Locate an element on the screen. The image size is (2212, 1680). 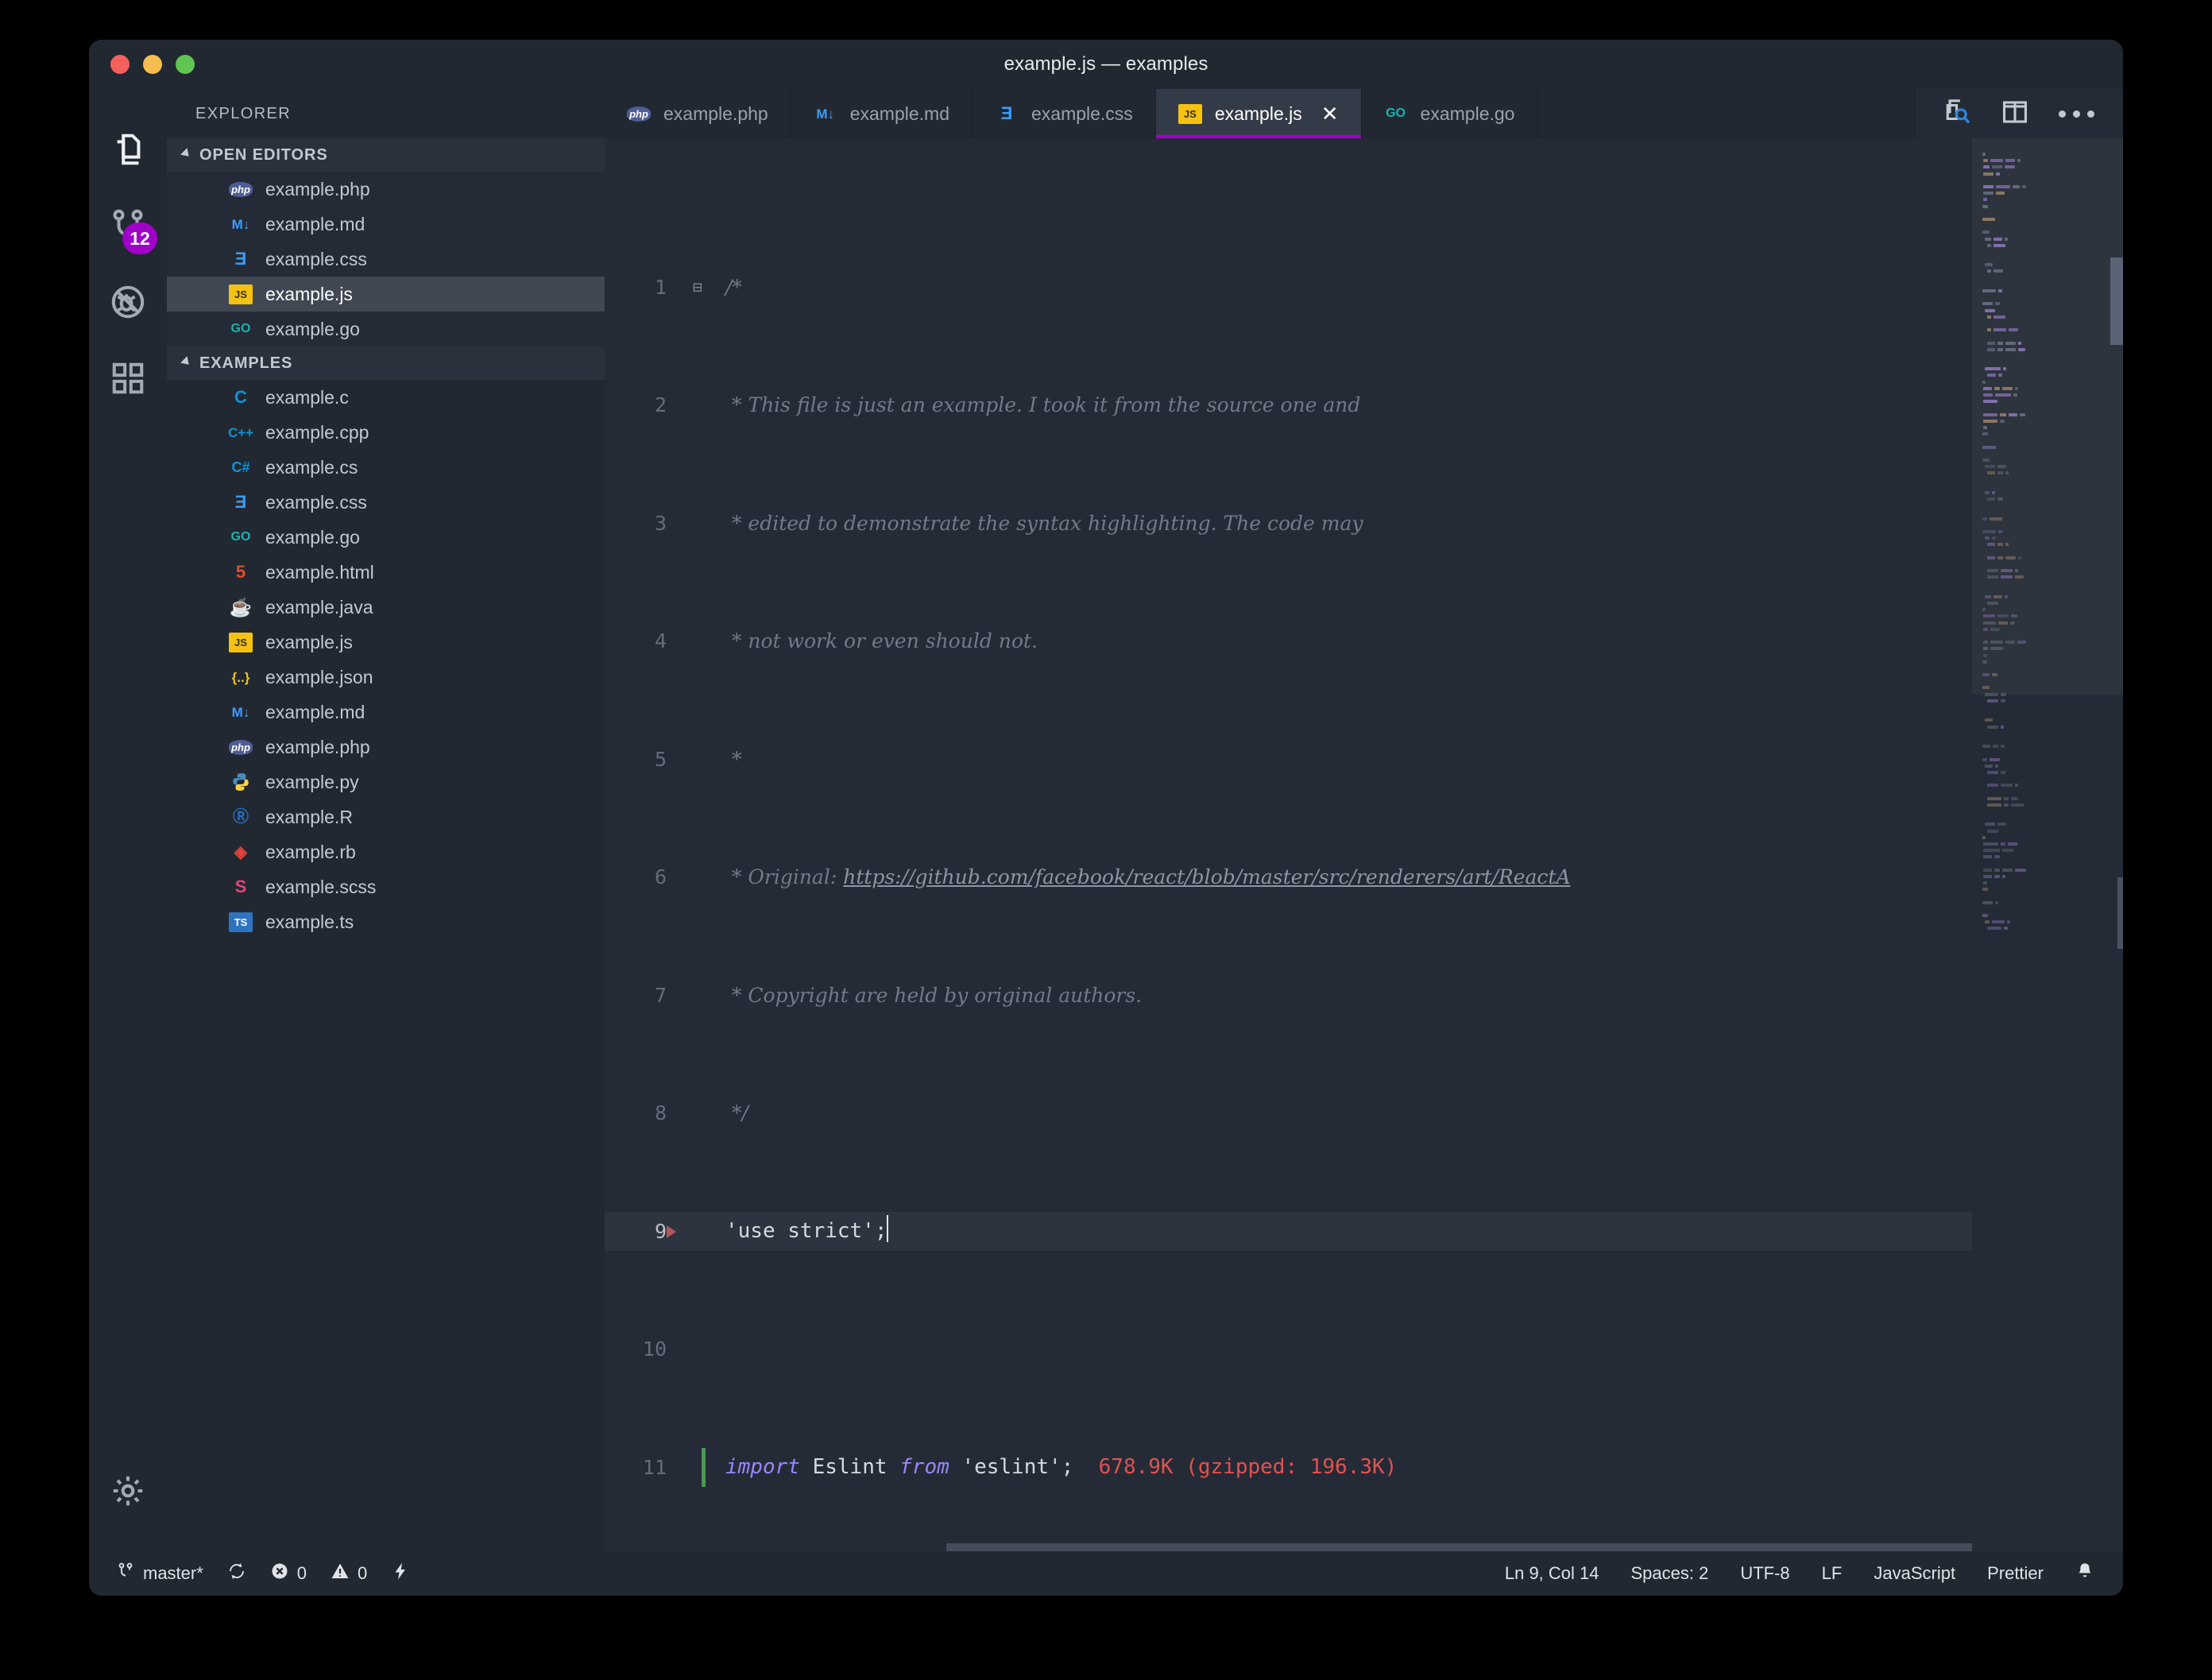
minimap is located at coordinates (2047, 844).